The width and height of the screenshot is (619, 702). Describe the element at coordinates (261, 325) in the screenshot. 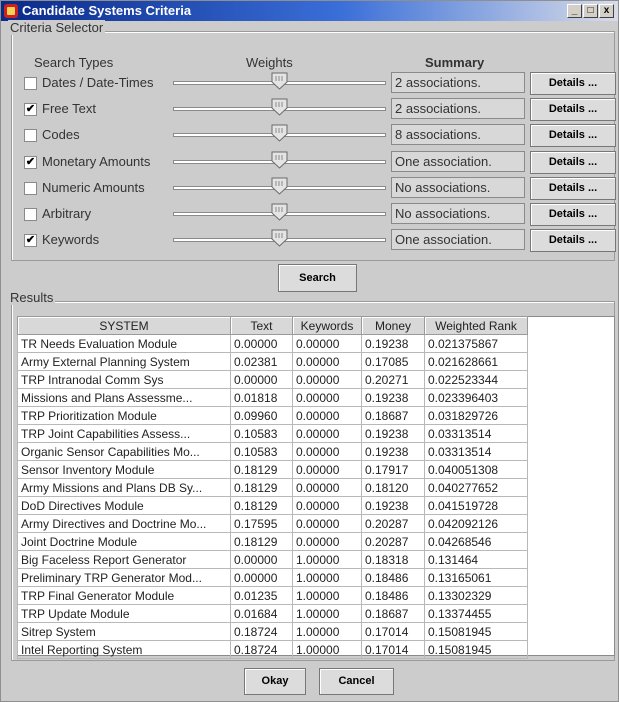

I see `column-header-text: Text` at that location.